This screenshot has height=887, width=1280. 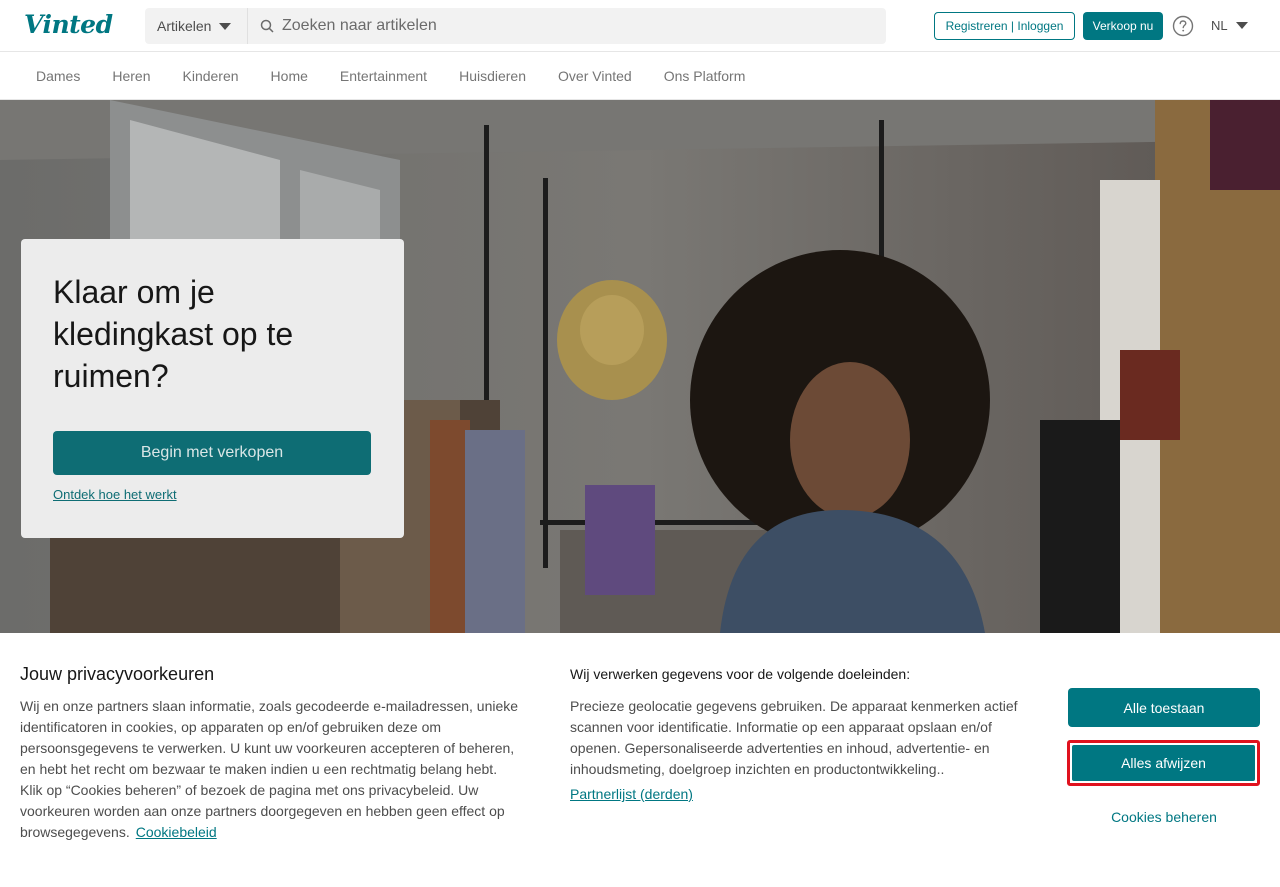 What do you see at coordinates (705, 76) in the screenshot?
I see `nav-item-ons-platform: Ons Platform` at bounding box center [705, 76].